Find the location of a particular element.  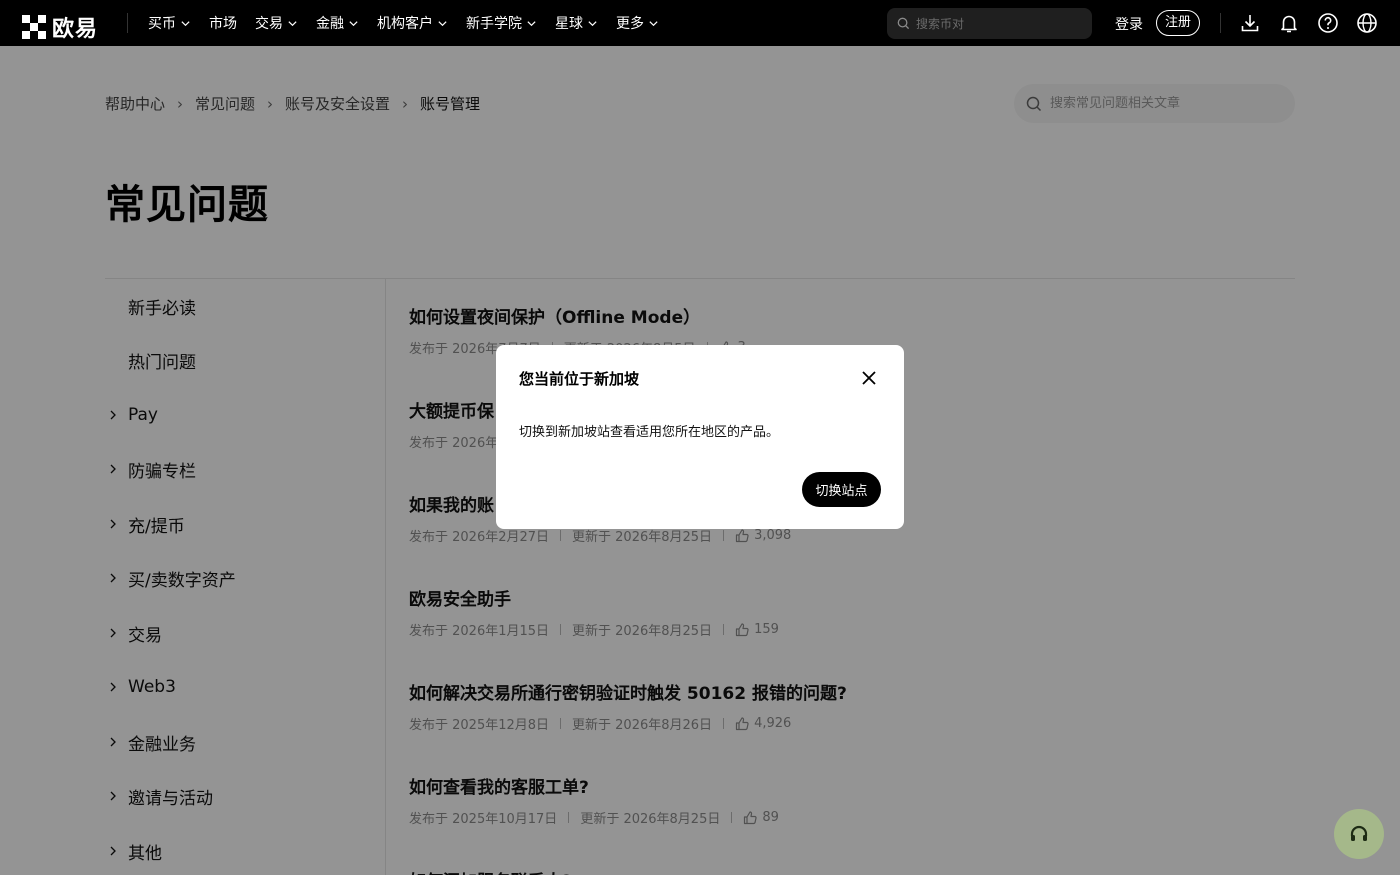

switch-site-button: 切换站点 is located at coordinates (841, 489).